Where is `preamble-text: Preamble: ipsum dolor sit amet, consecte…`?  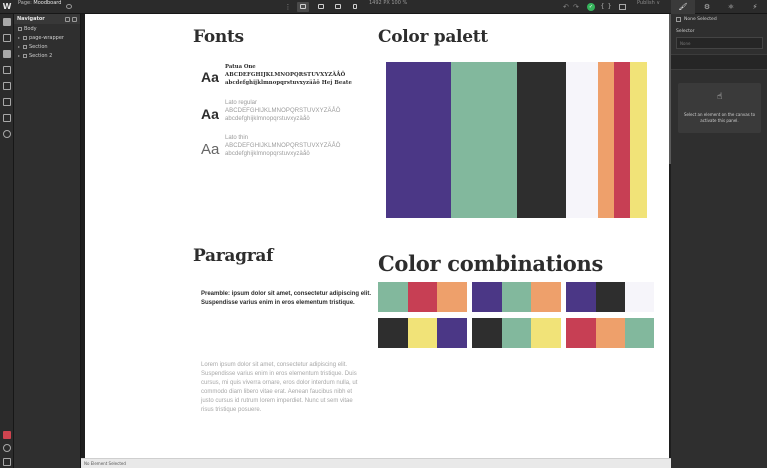 preamble-text: Preamble: ipsum dolor sit amet, consecte… is located at coordinates (289, 299).